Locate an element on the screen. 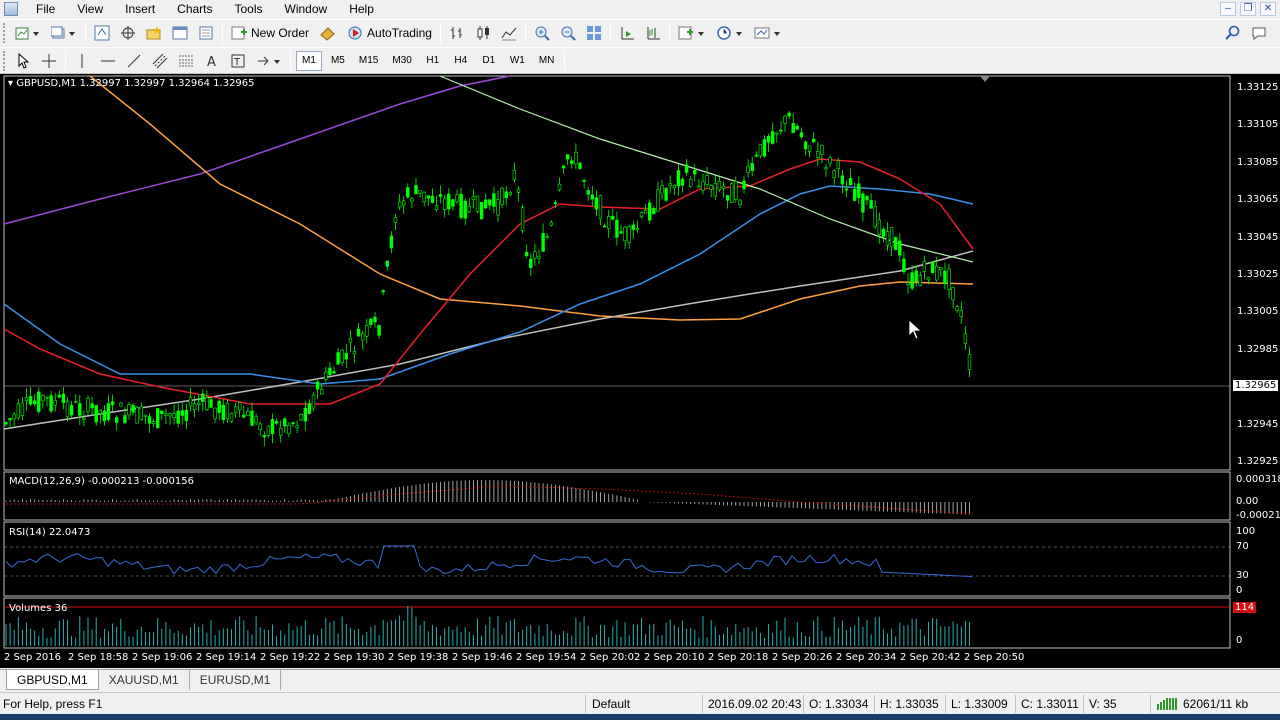 The image size is (1280, 720). templates-button is located at coordinates (768, 33).